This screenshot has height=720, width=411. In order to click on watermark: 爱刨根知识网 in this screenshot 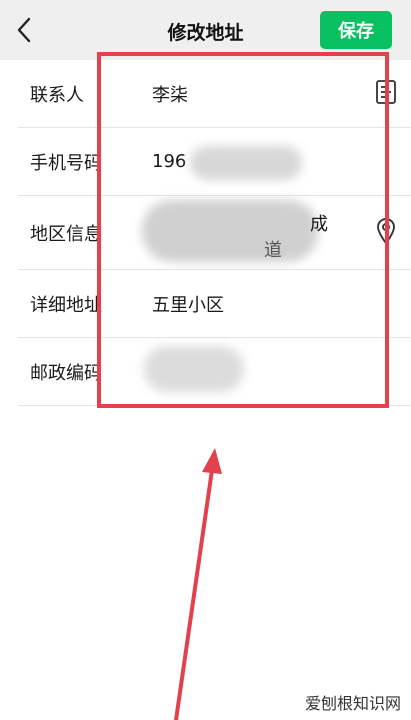, I will do `click(352, 703)`.